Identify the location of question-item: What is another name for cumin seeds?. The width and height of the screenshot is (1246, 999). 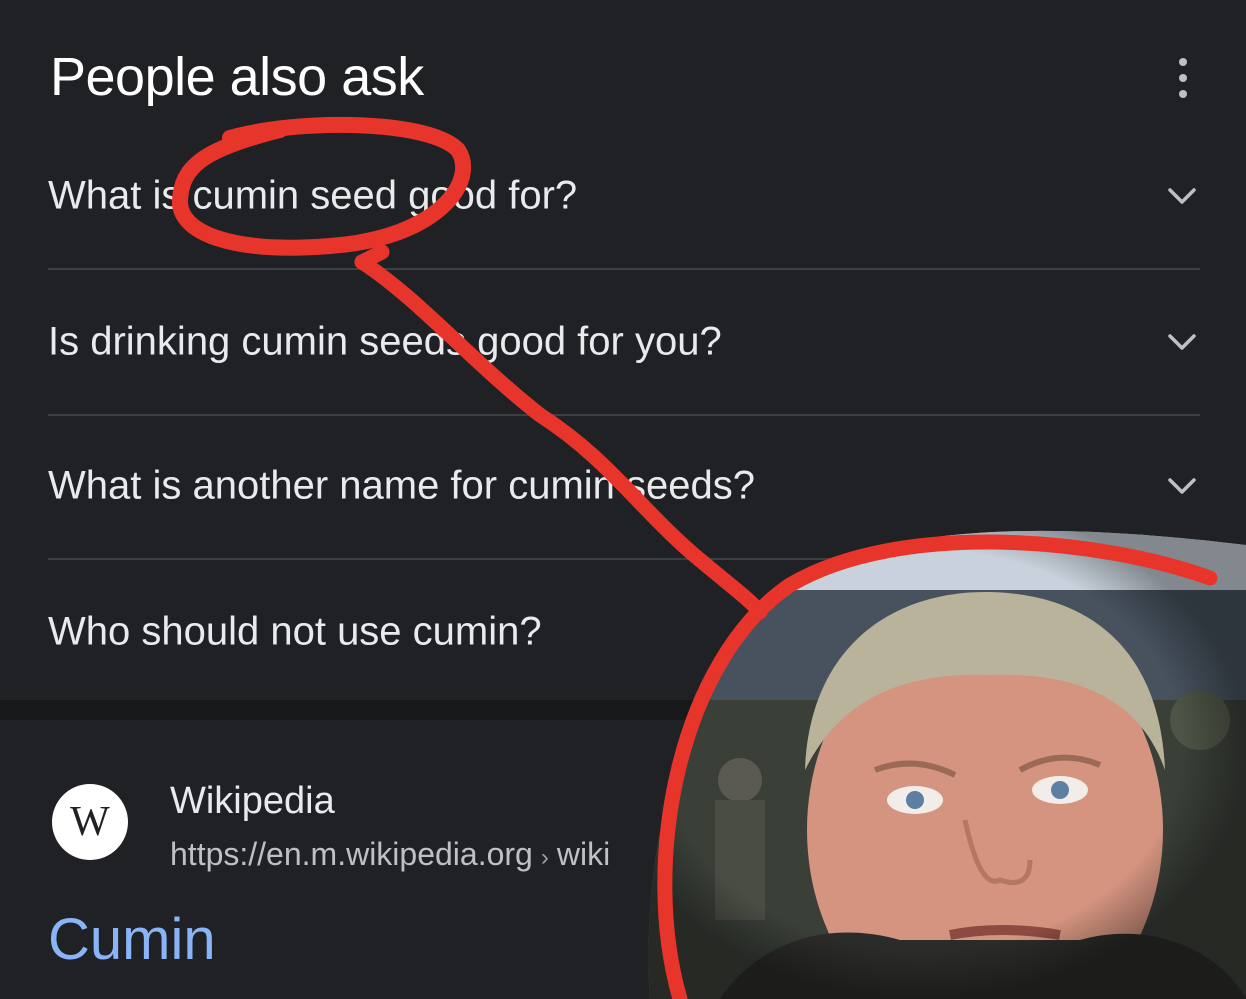
(624, 487).